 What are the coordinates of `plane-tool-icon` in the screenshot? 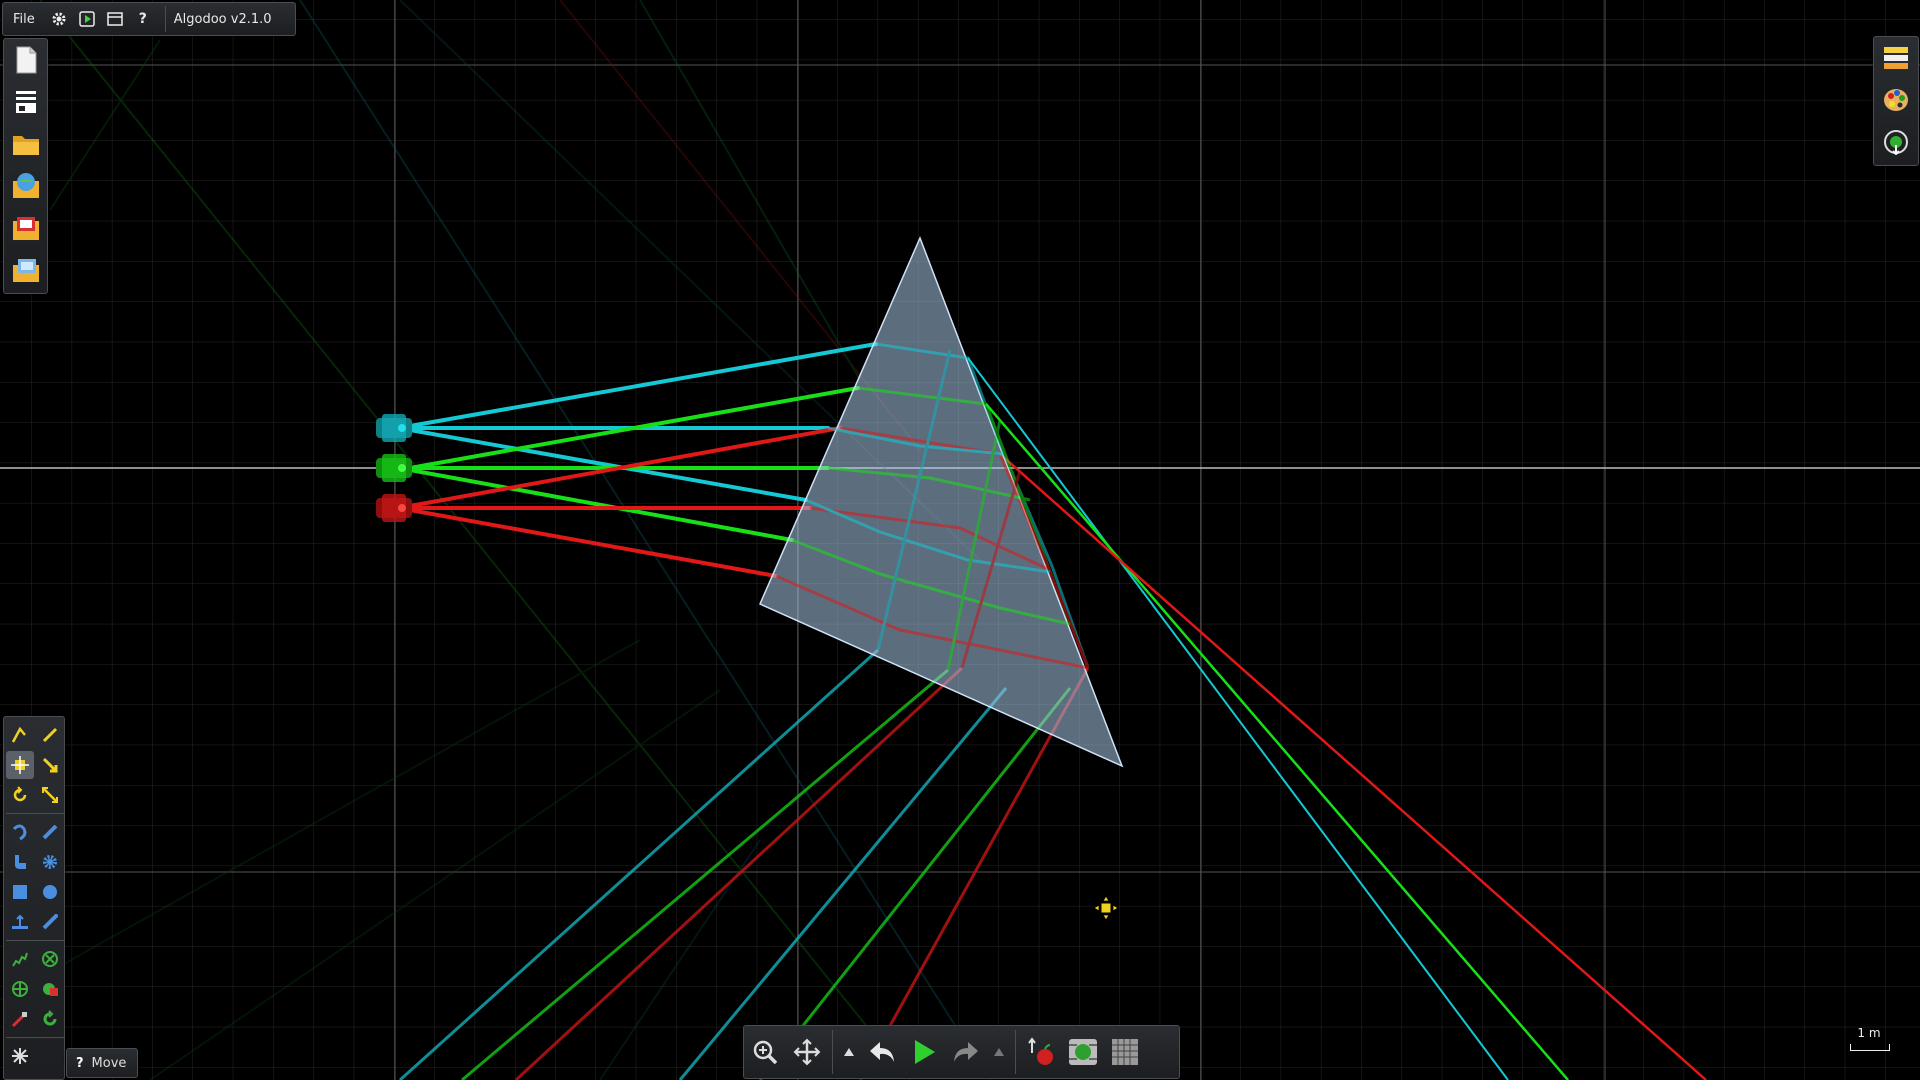 It's located at (20, 922).